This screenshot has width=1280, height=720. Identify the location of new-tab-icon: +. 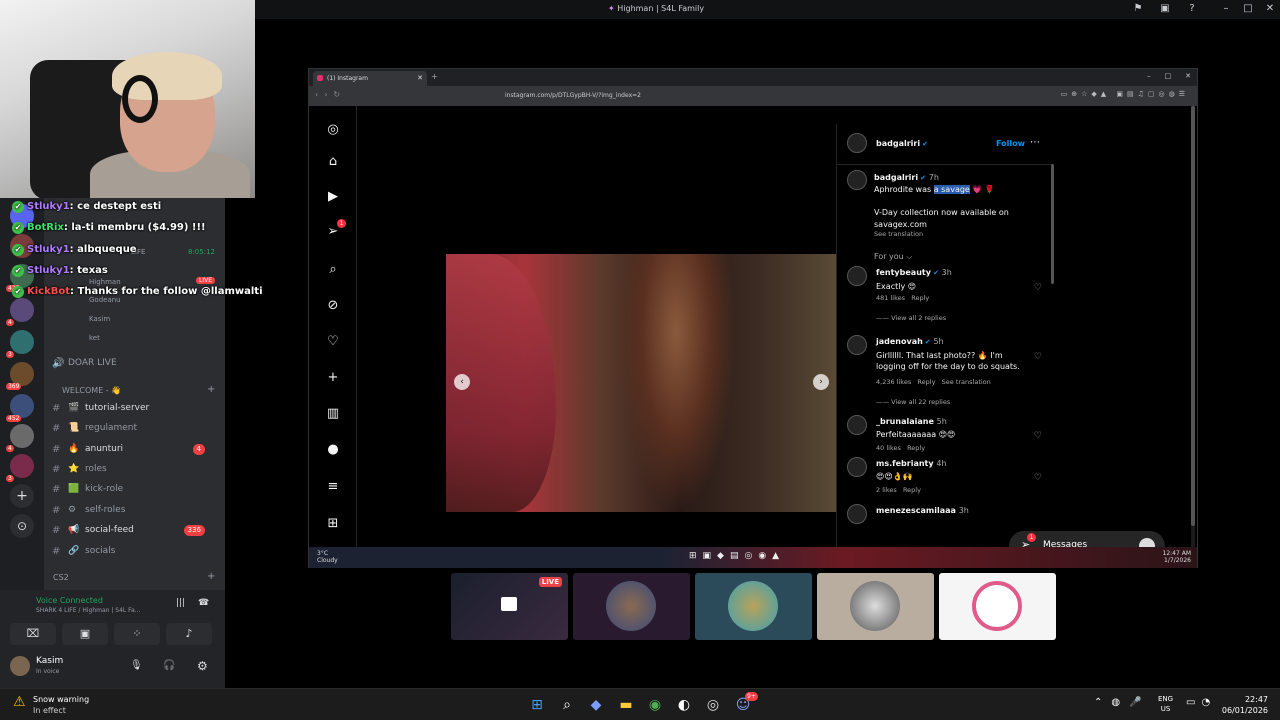
(434, 76).